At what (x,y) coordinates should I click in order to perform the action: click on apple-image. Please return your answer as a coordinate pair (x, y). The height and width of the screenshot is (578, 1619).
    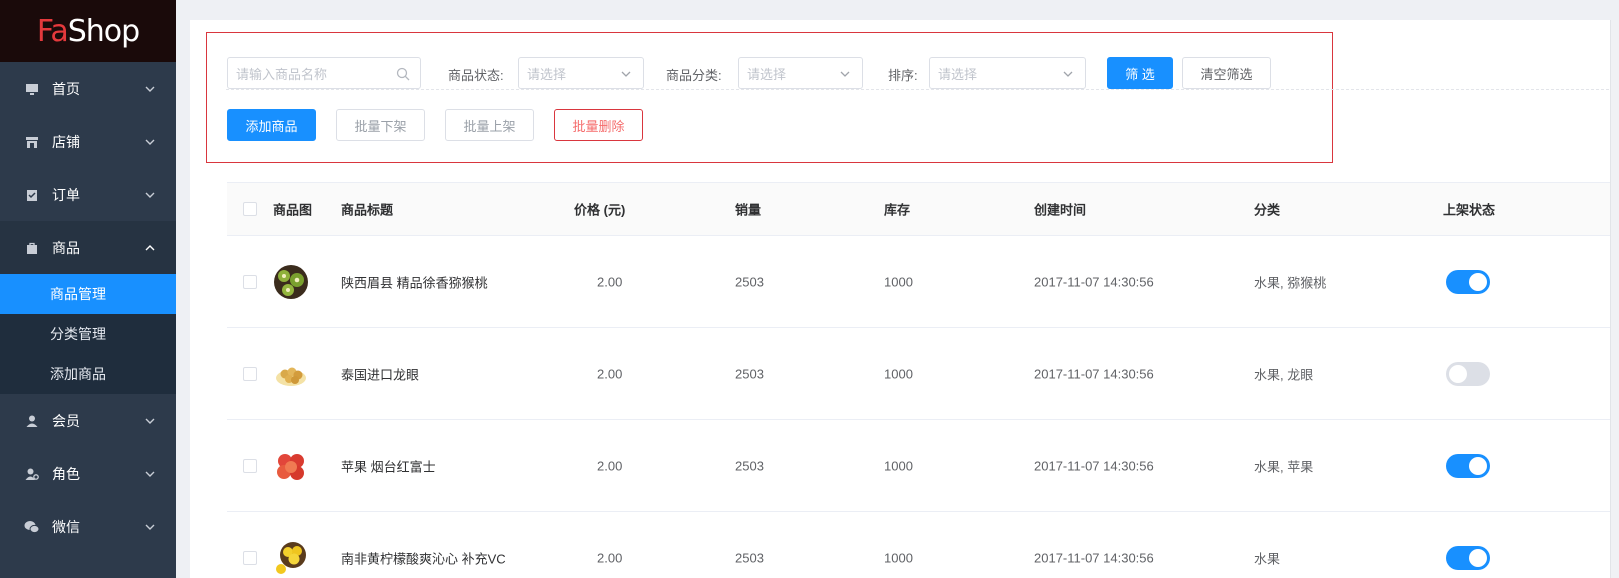
    Looking at the image, I should click on (291, 466).